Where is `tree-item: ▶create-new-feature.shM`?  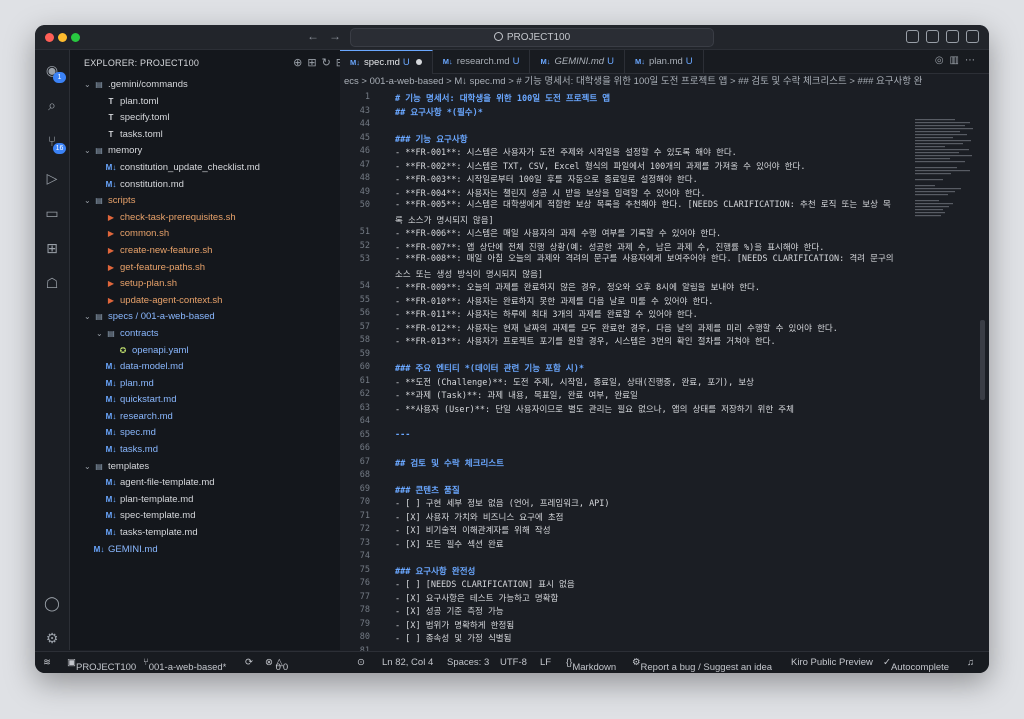 tree-item: ▶create-new-feature.shM is located at coordinates (222, 251).